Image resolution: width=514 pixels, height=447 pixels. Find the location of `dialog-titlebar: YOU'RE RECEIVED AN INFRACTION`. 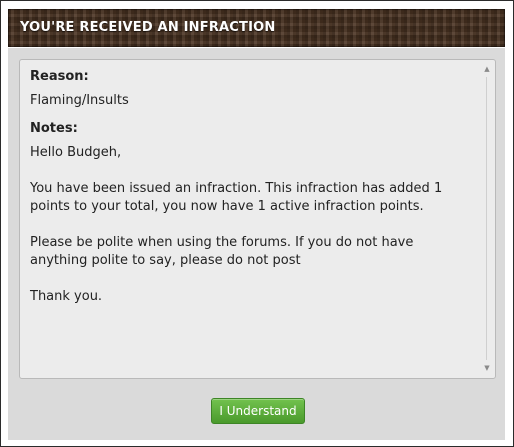

dialog-titlebar: YOU'RE RECEIVED AN INFRACTION is located at coordinates (256, 28).